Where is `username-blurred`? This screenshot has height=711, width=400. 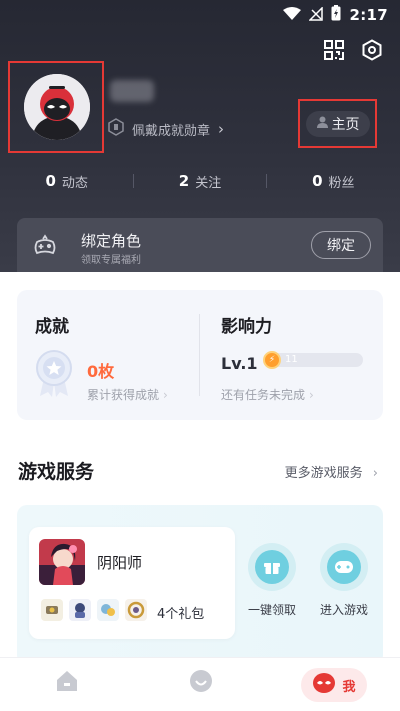
username-blurred is located at coordinates (132, 91).